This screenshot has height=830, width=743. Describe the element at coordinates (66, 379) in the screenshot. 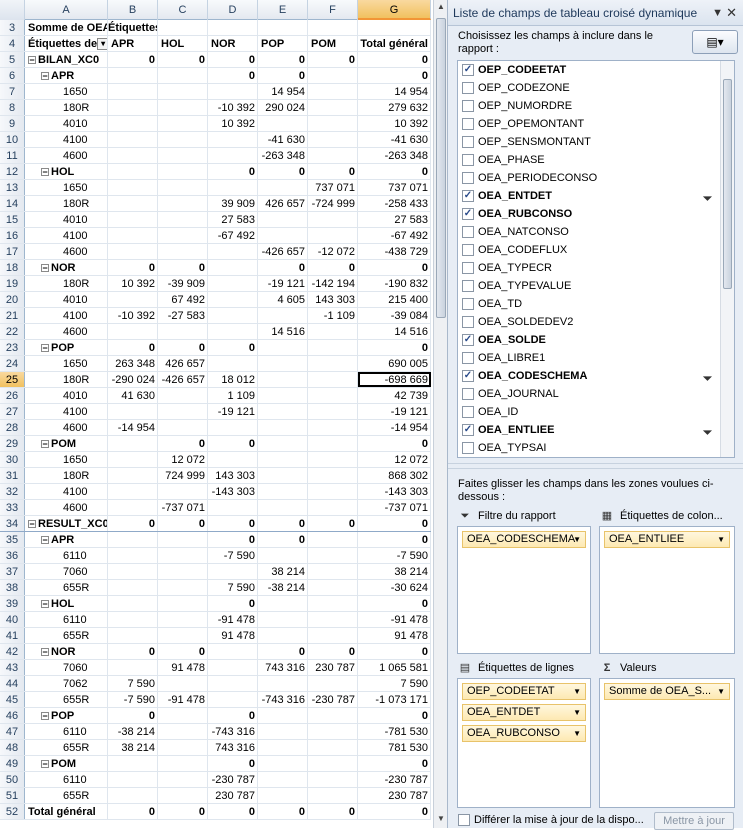

I see `cell-a25: 180R` at that location.